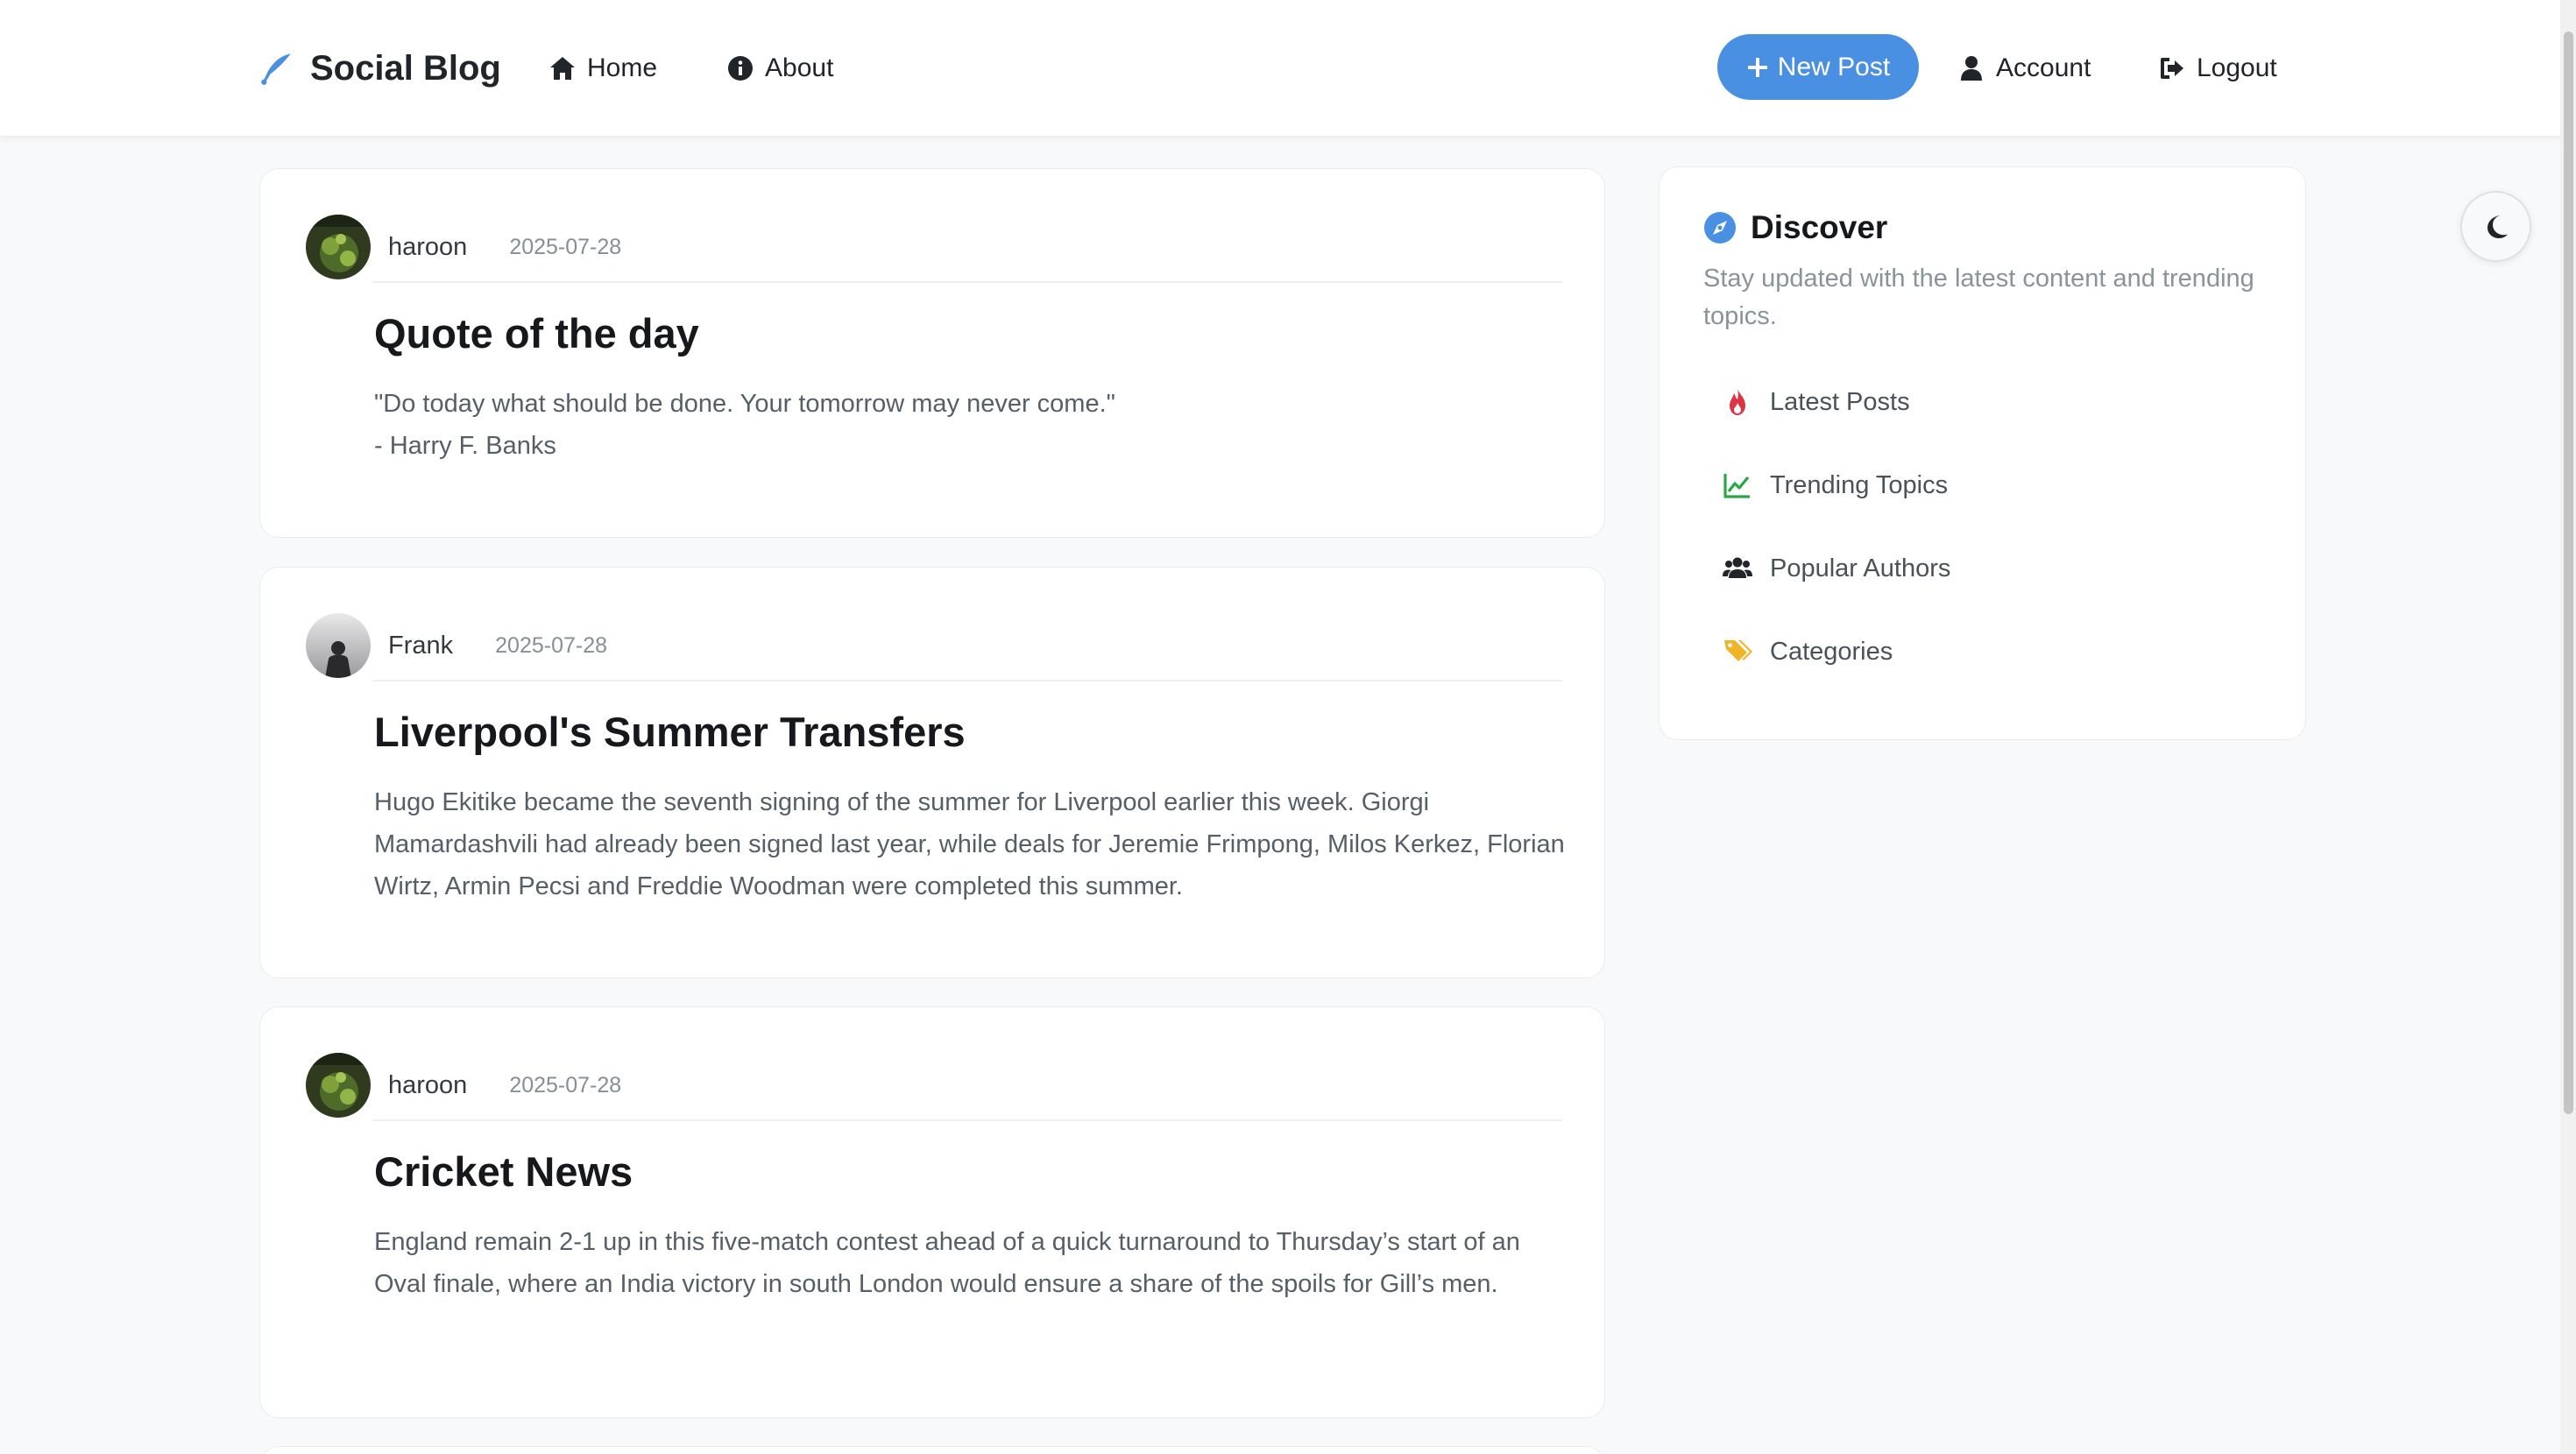 This screenshot has height=1454, width=2576. Describe the element at coordinates (1860, 568) in the screenshot. I see `sidebar-item-label: Popular Authors` at that location.